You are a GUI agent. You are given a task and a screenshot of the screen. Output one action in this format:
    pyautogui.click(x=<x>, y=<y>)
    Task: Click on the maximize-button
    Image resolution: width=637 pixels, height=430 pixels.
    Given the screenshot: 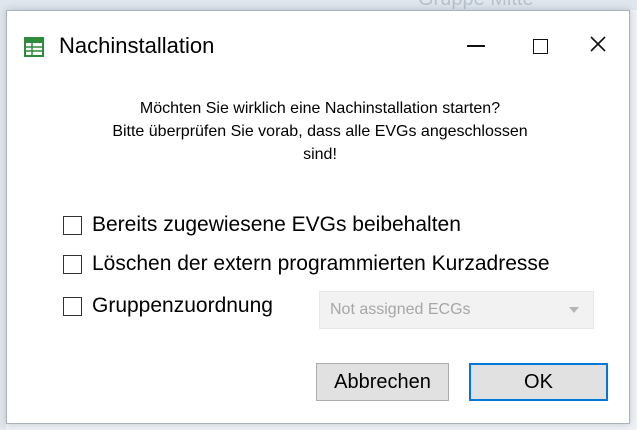 What is the action you would take?
    pyautogui.click(x=540, y=46)
    